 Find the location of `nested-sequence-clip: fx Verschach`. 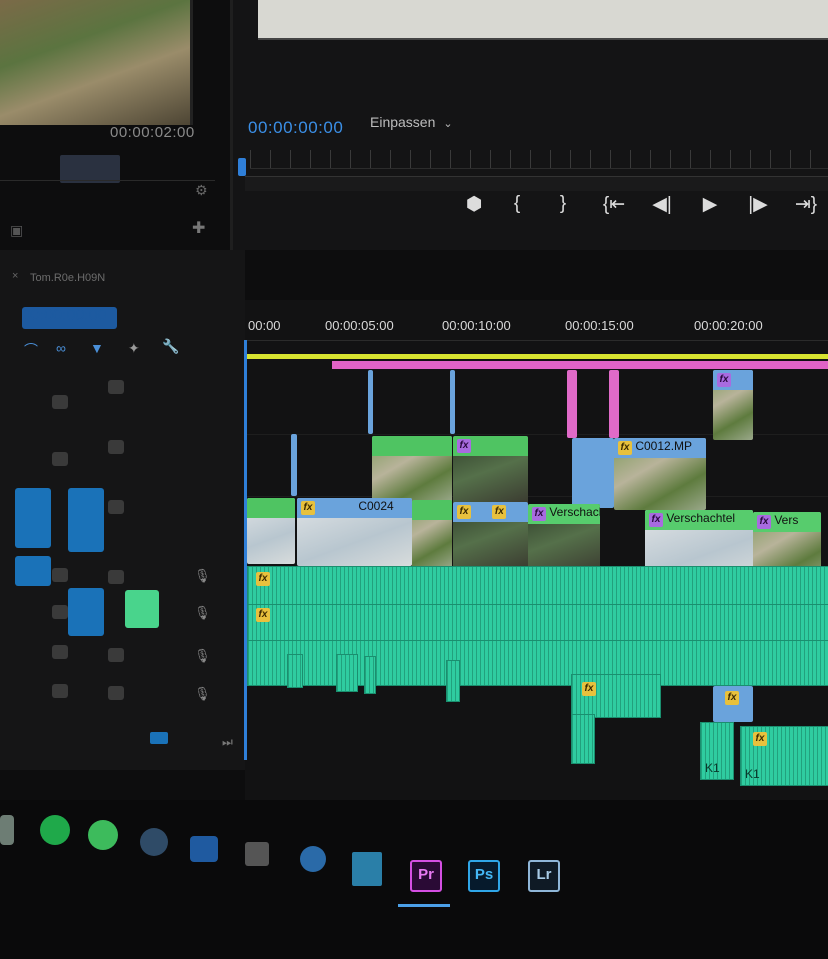

nested-sequence-clip: fx Verschach is located at coordinates (564, 539).